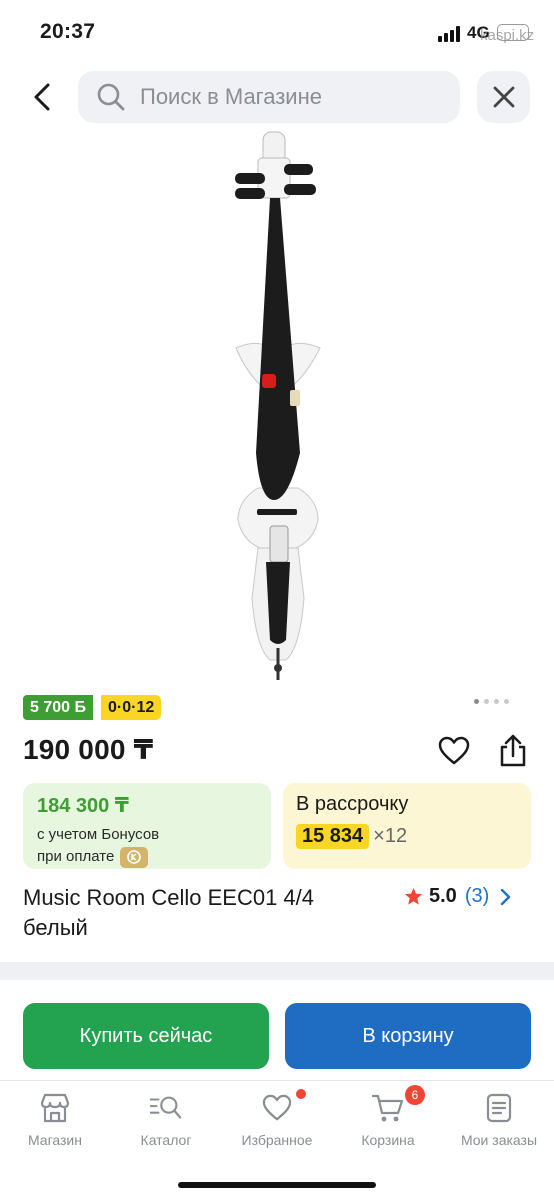 The image size is (554, 1200). Describe the element at coordinates (491, 701) in the screenshot. I see `image-pager` at that location.